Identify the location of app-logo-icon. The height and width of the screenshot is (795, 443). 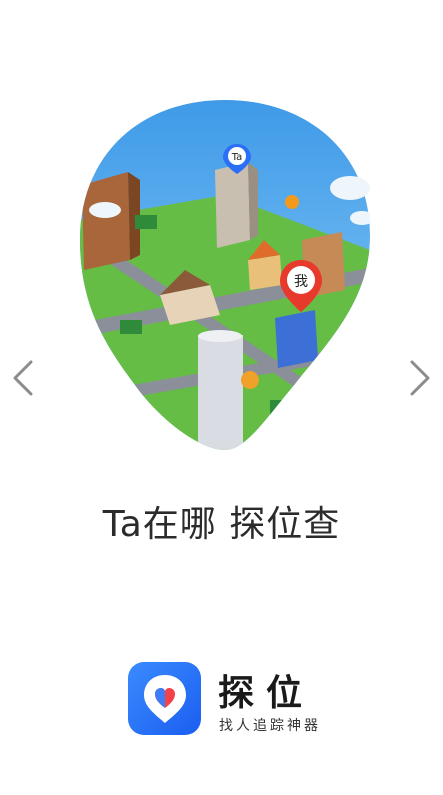
(164, 698).